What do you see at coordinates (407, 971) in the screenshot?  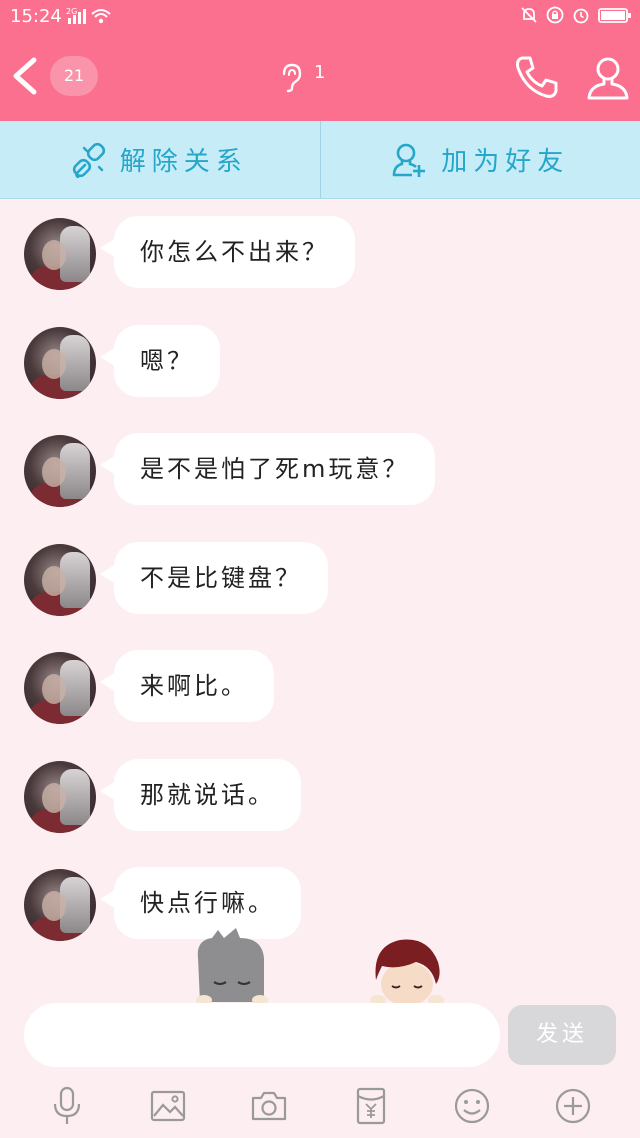 I see `boy-character-mascot` at bounding box center [407, 971].